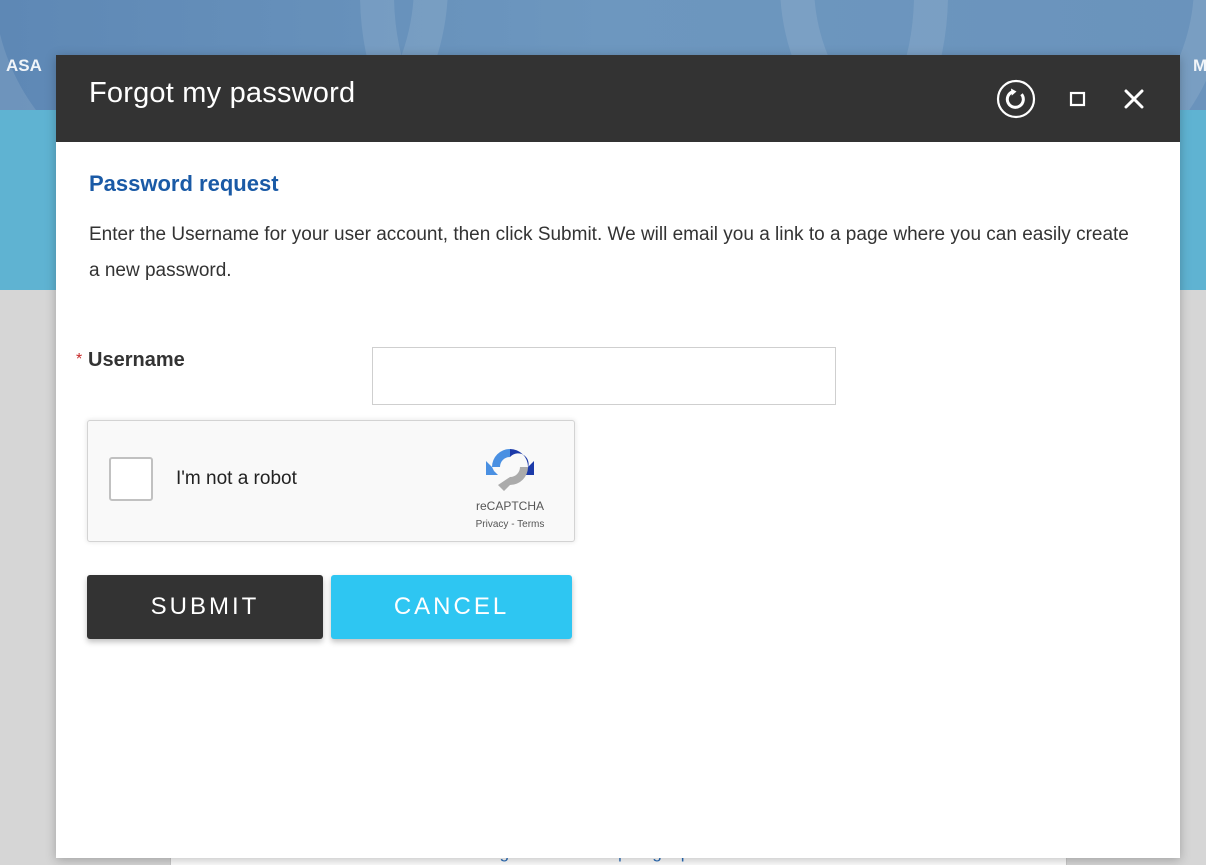 The image size is (1206, 865). Describe the element at coordinates (451, 607) in the screenshot. I see `cancel-button: CANCEL` at that location.